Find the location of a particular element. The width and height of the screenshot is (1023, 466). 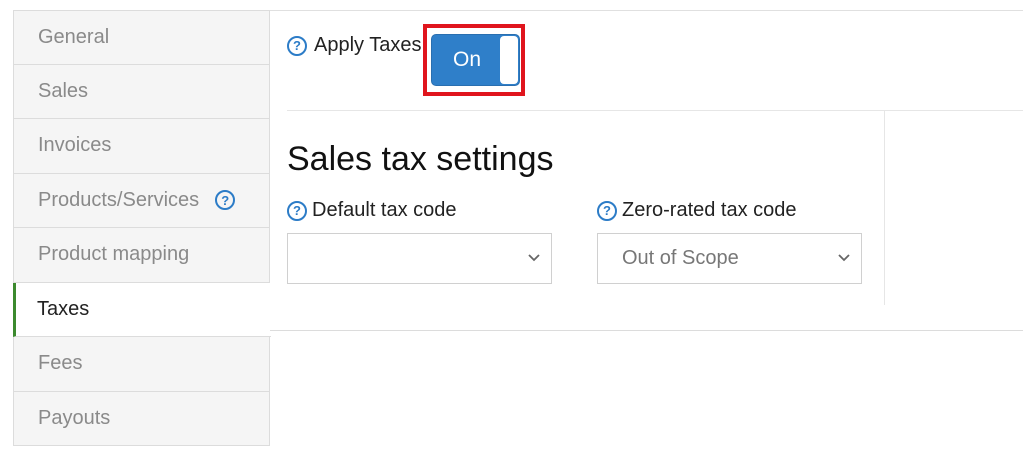

sidebar-item-label: Product mapping is located at coordinates (114, 254).